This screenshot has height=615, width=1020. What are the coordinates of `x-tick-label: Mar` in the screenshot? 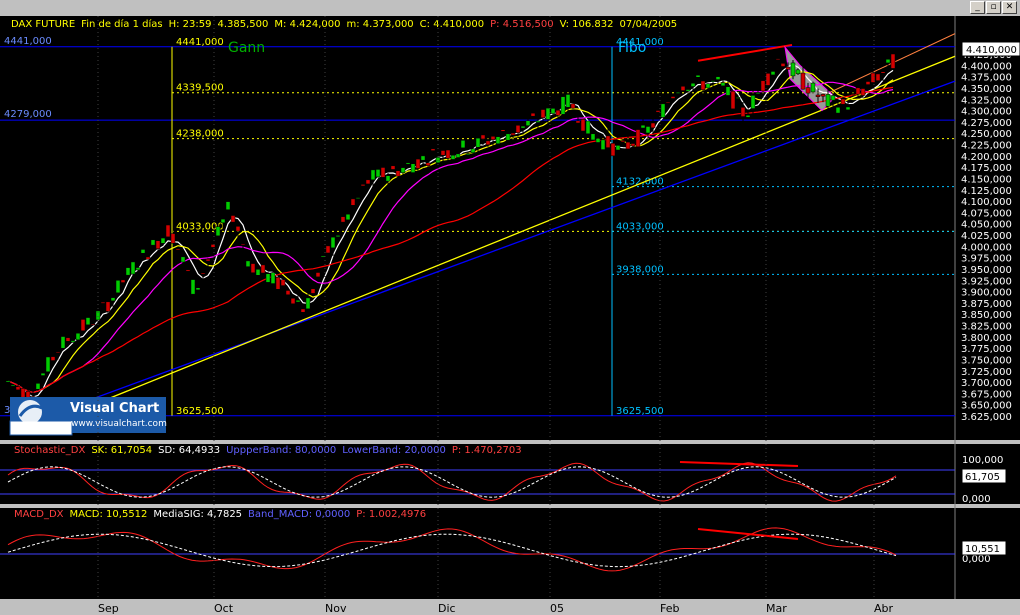 It's located at (776, 608).